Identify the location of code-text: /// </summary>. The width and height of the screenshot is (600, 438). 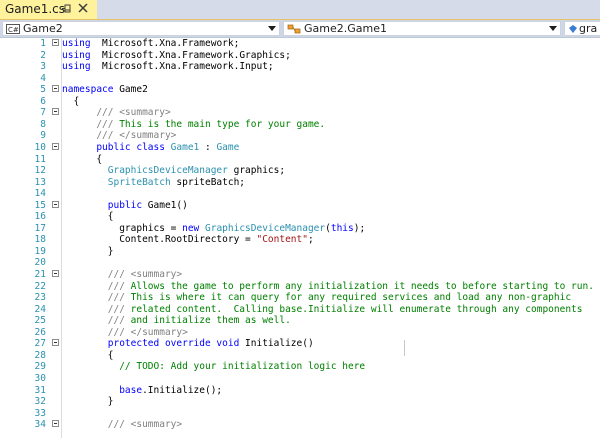
(119, 135).